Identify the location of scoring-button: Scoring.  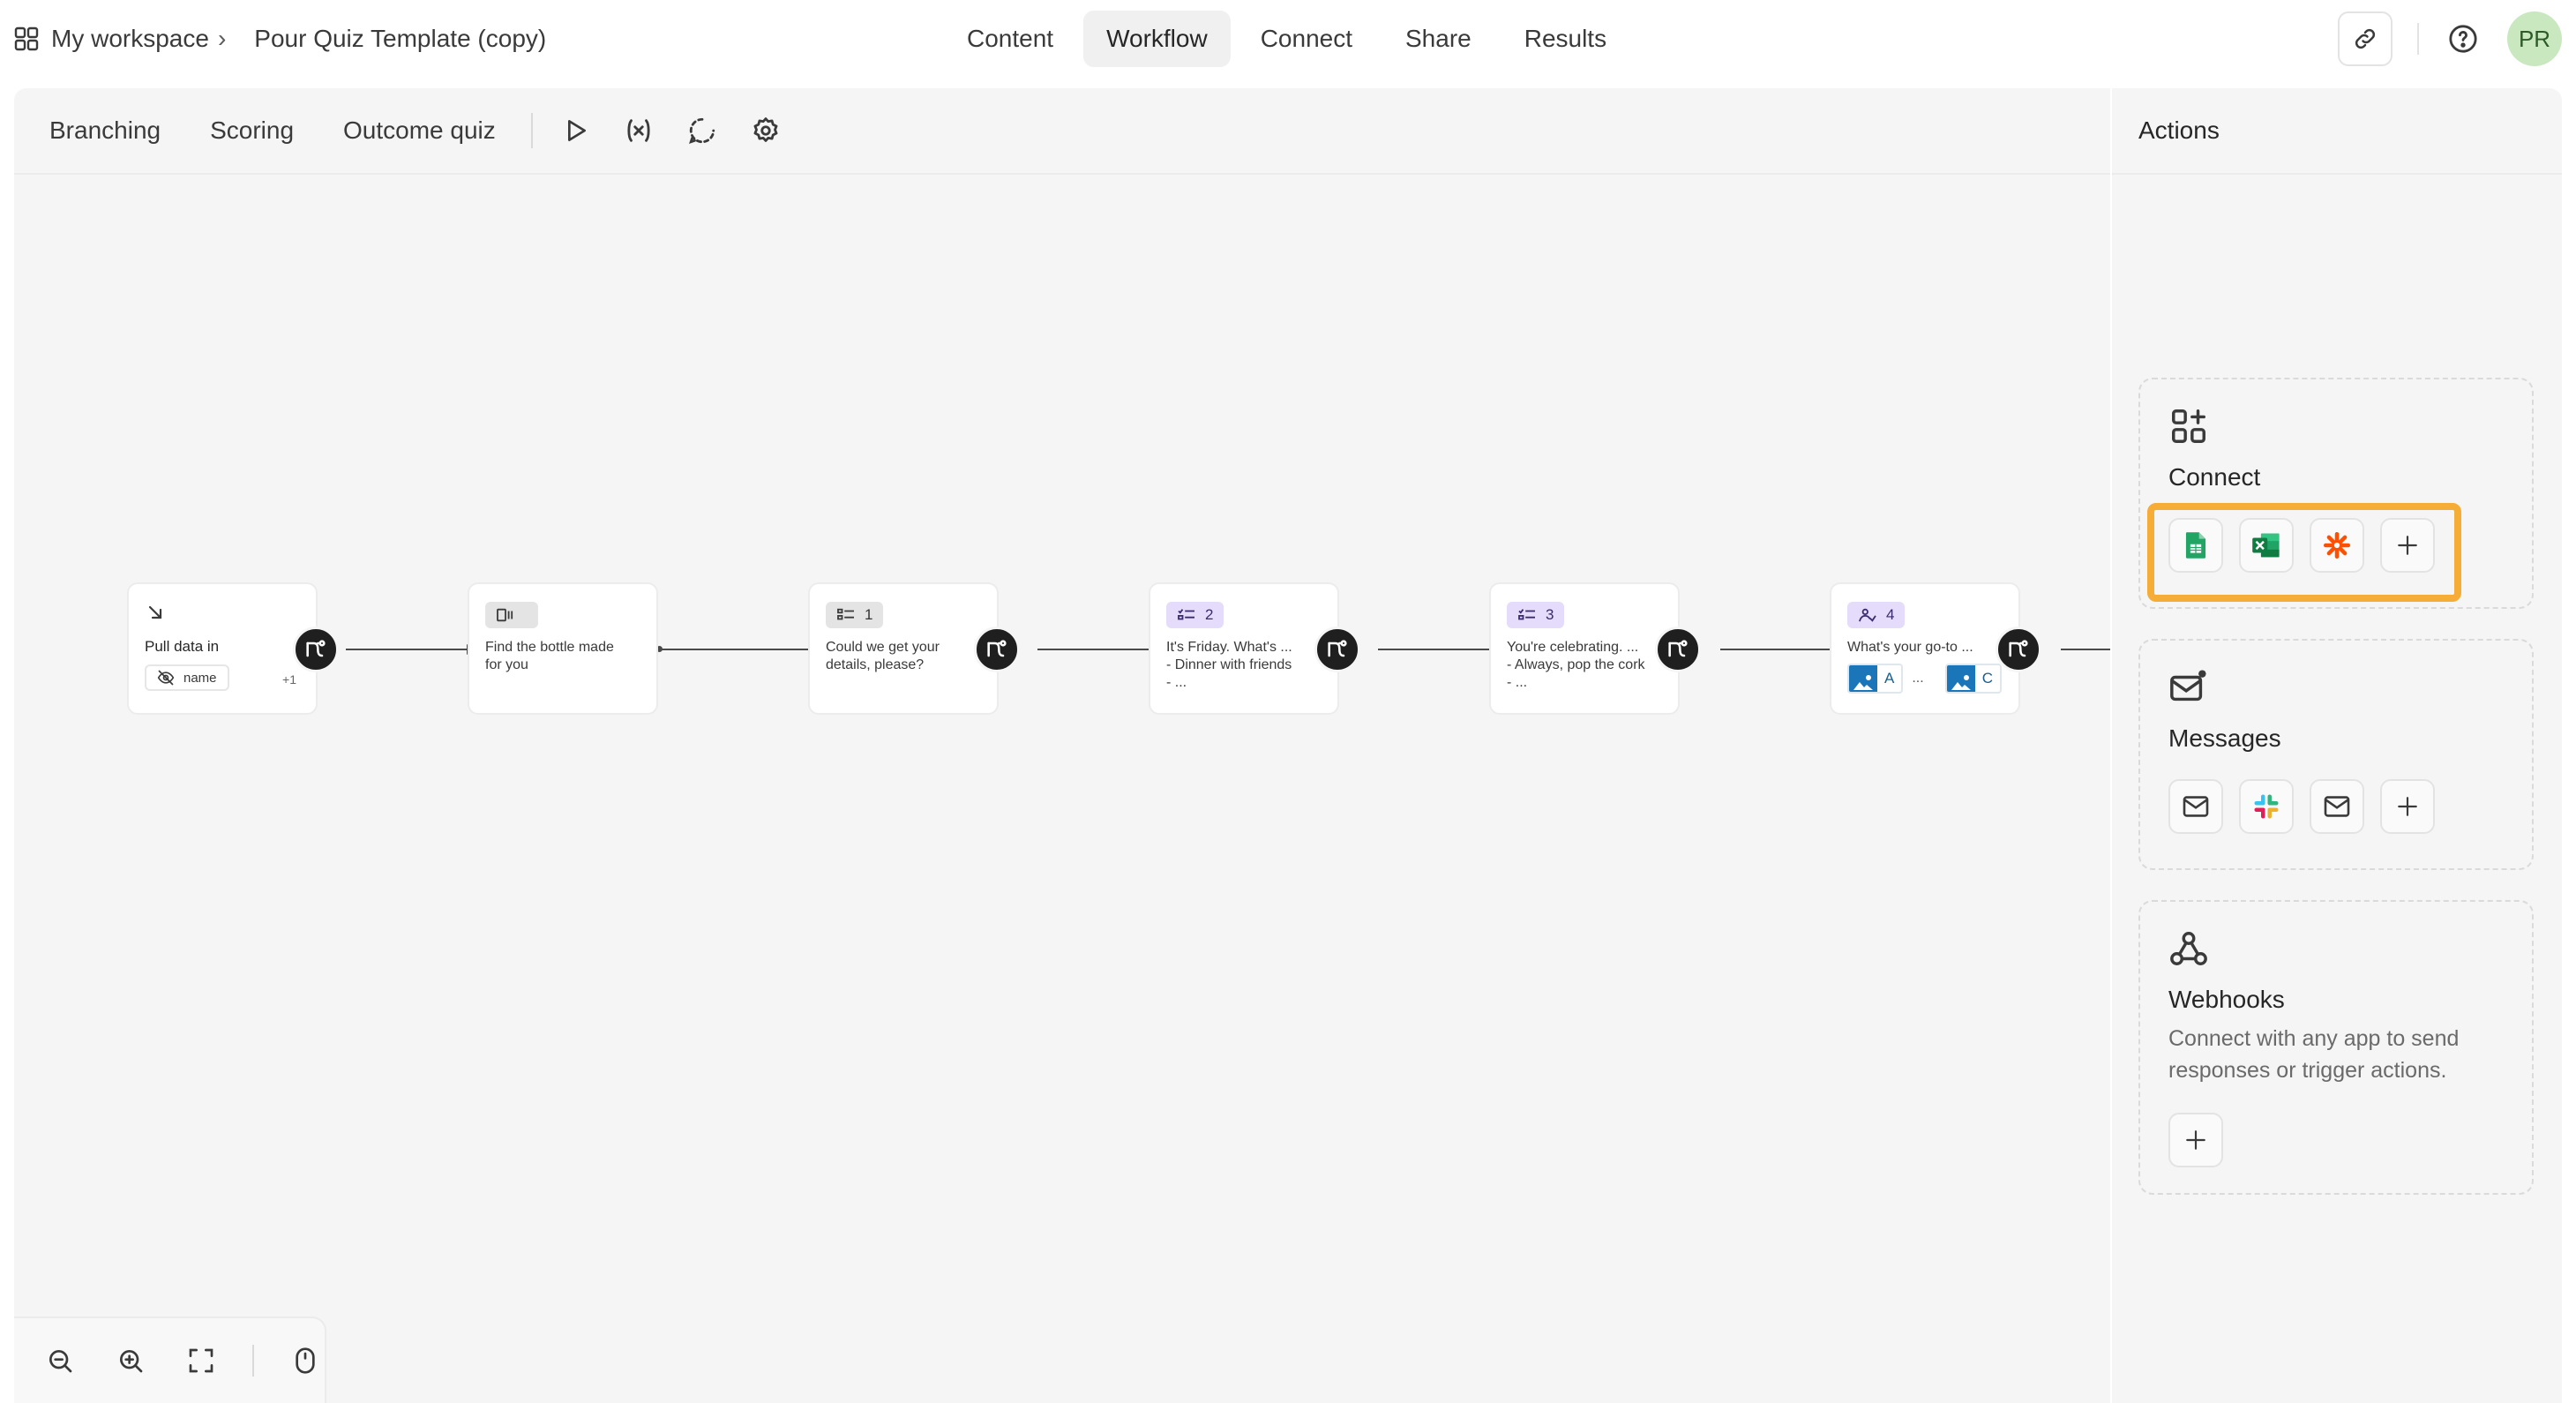
(252, 130).